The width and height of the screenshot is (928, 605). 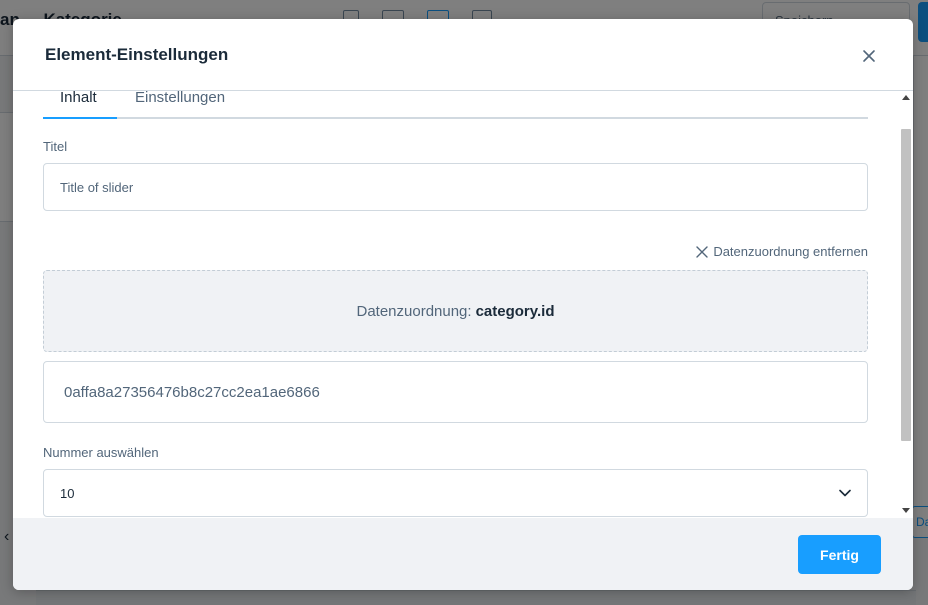 What do you see at coordinates (455, 493) in the screenshot?
I see `number-select: 10` at bounding box center [455, 493].